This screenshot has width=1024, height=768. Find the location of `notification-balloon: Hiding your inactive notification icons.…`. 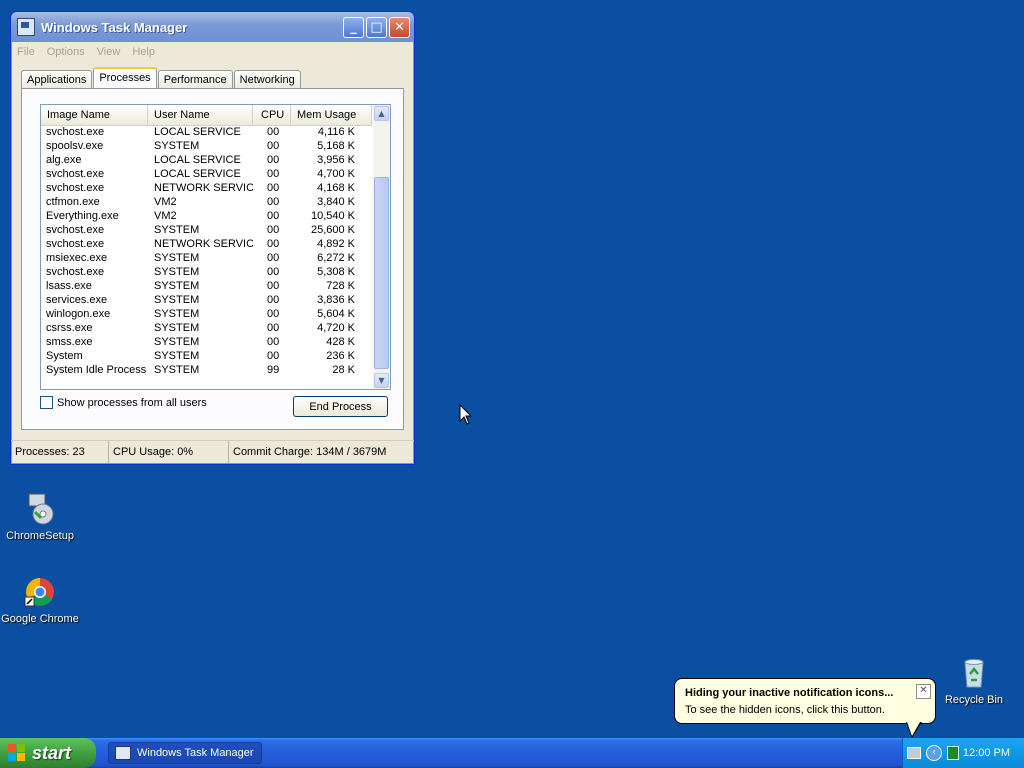

notification-balloon: Hiding your inactive notification icons.… is located at coordinates (805, 701).